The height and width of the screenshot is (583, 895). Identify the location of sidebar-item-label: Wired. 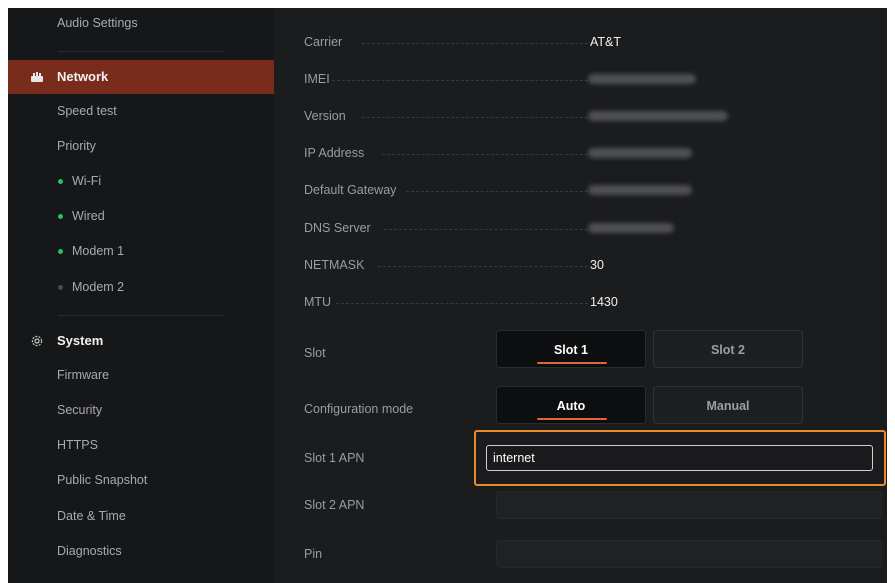
(88, 216).